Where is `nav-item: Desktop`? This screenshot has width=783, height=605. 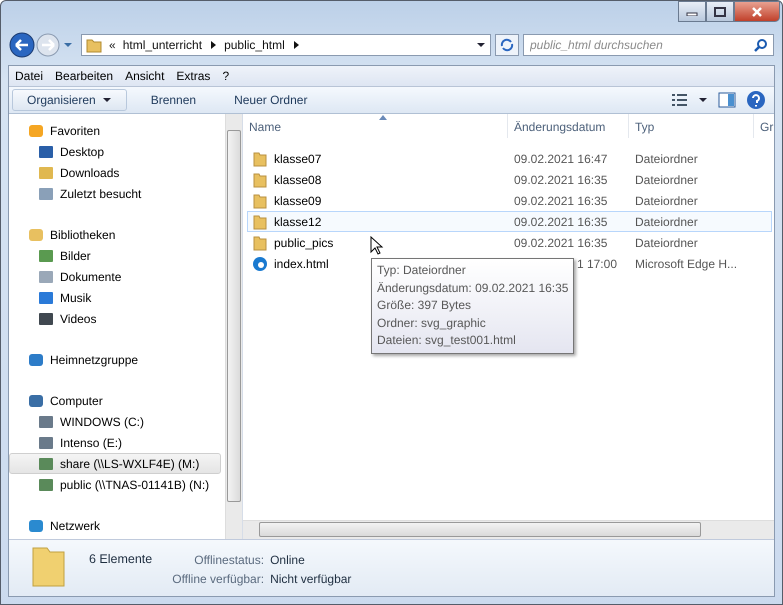 nav-item: Desktop is located at coordinates (115, 151).